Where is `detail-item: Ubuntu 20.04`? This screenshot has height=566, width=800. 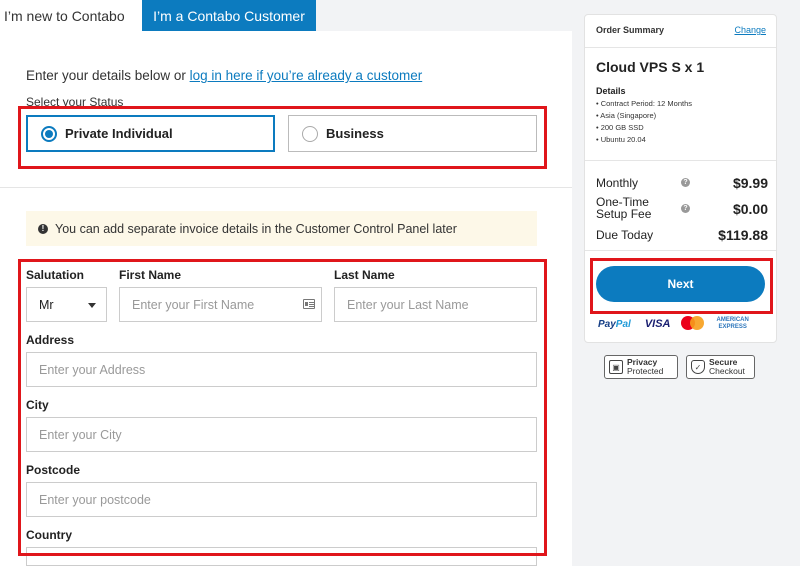
detail-item: Ubuntu 20.04 is located at coordinates (644, 140).